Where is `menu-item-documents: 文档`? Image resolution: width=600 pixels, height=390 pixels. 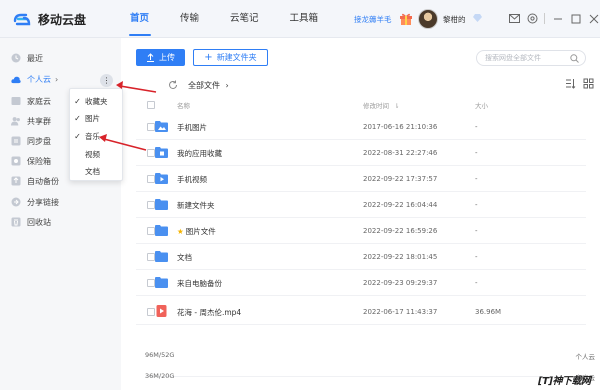 menu-item-documents: 文档 is located at coordinates (97, 171).